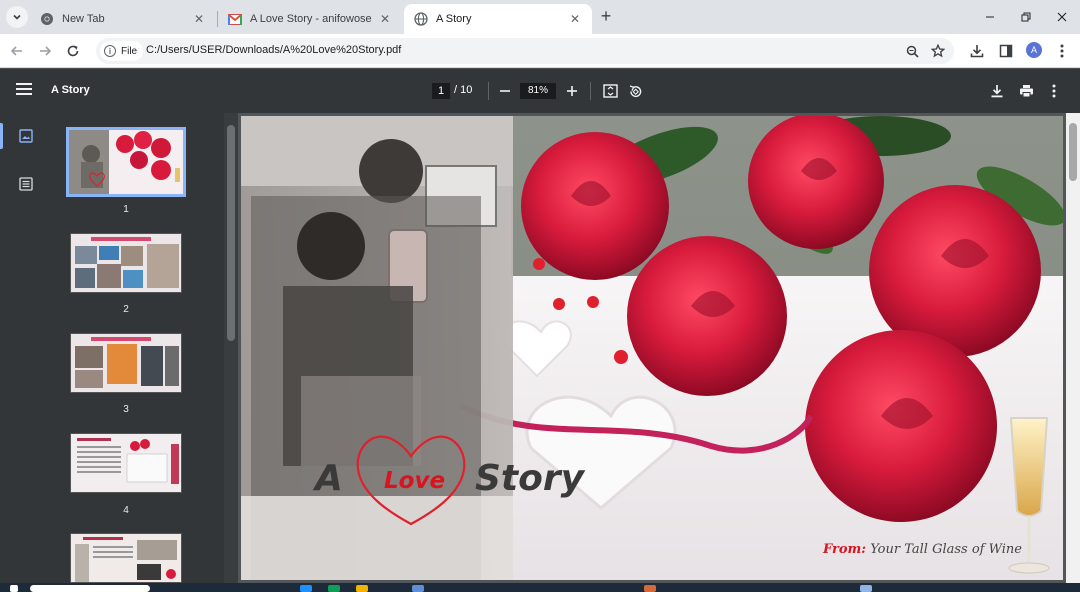  I want to click on fit-page-icon, so click(610, 91).